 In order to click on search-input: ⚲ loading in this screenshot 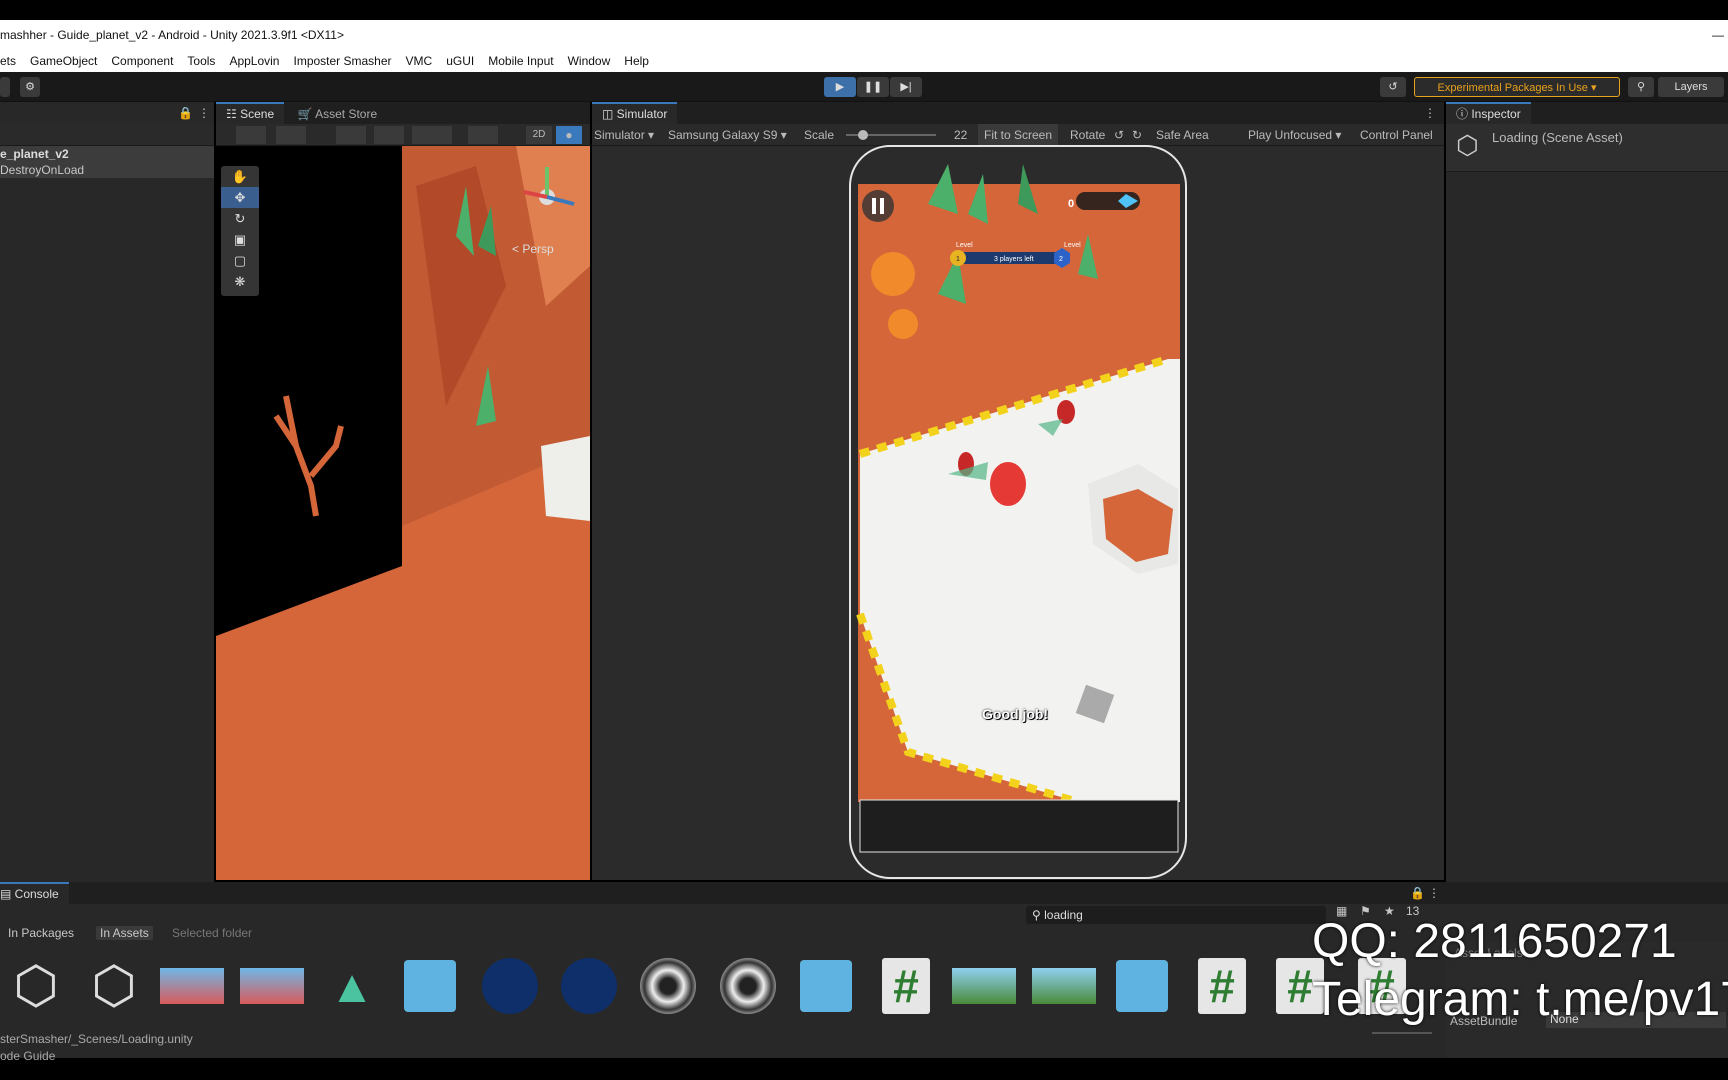, I will do `click(1176, 915)`.